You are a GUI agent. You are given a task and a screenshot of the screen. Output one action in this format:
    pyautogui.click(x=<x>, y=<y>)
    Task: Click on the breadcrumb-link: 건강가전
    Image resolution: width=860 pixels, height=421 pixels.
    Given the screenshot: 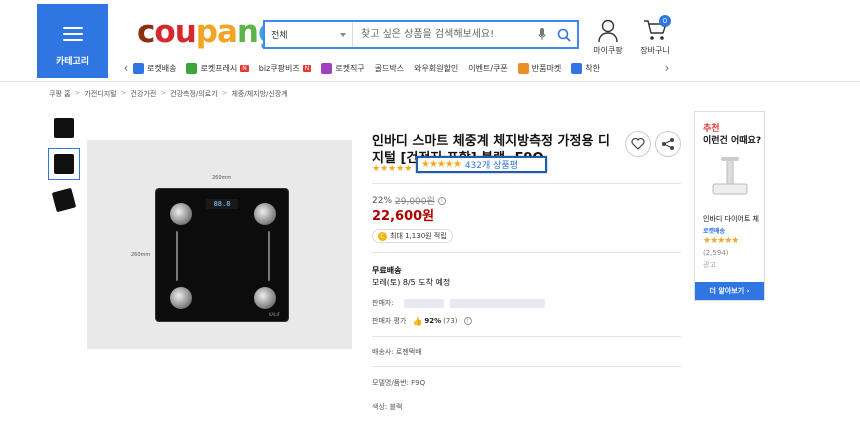 What is the action you would take?
    pyautogui.click(x=144, y=94)
    